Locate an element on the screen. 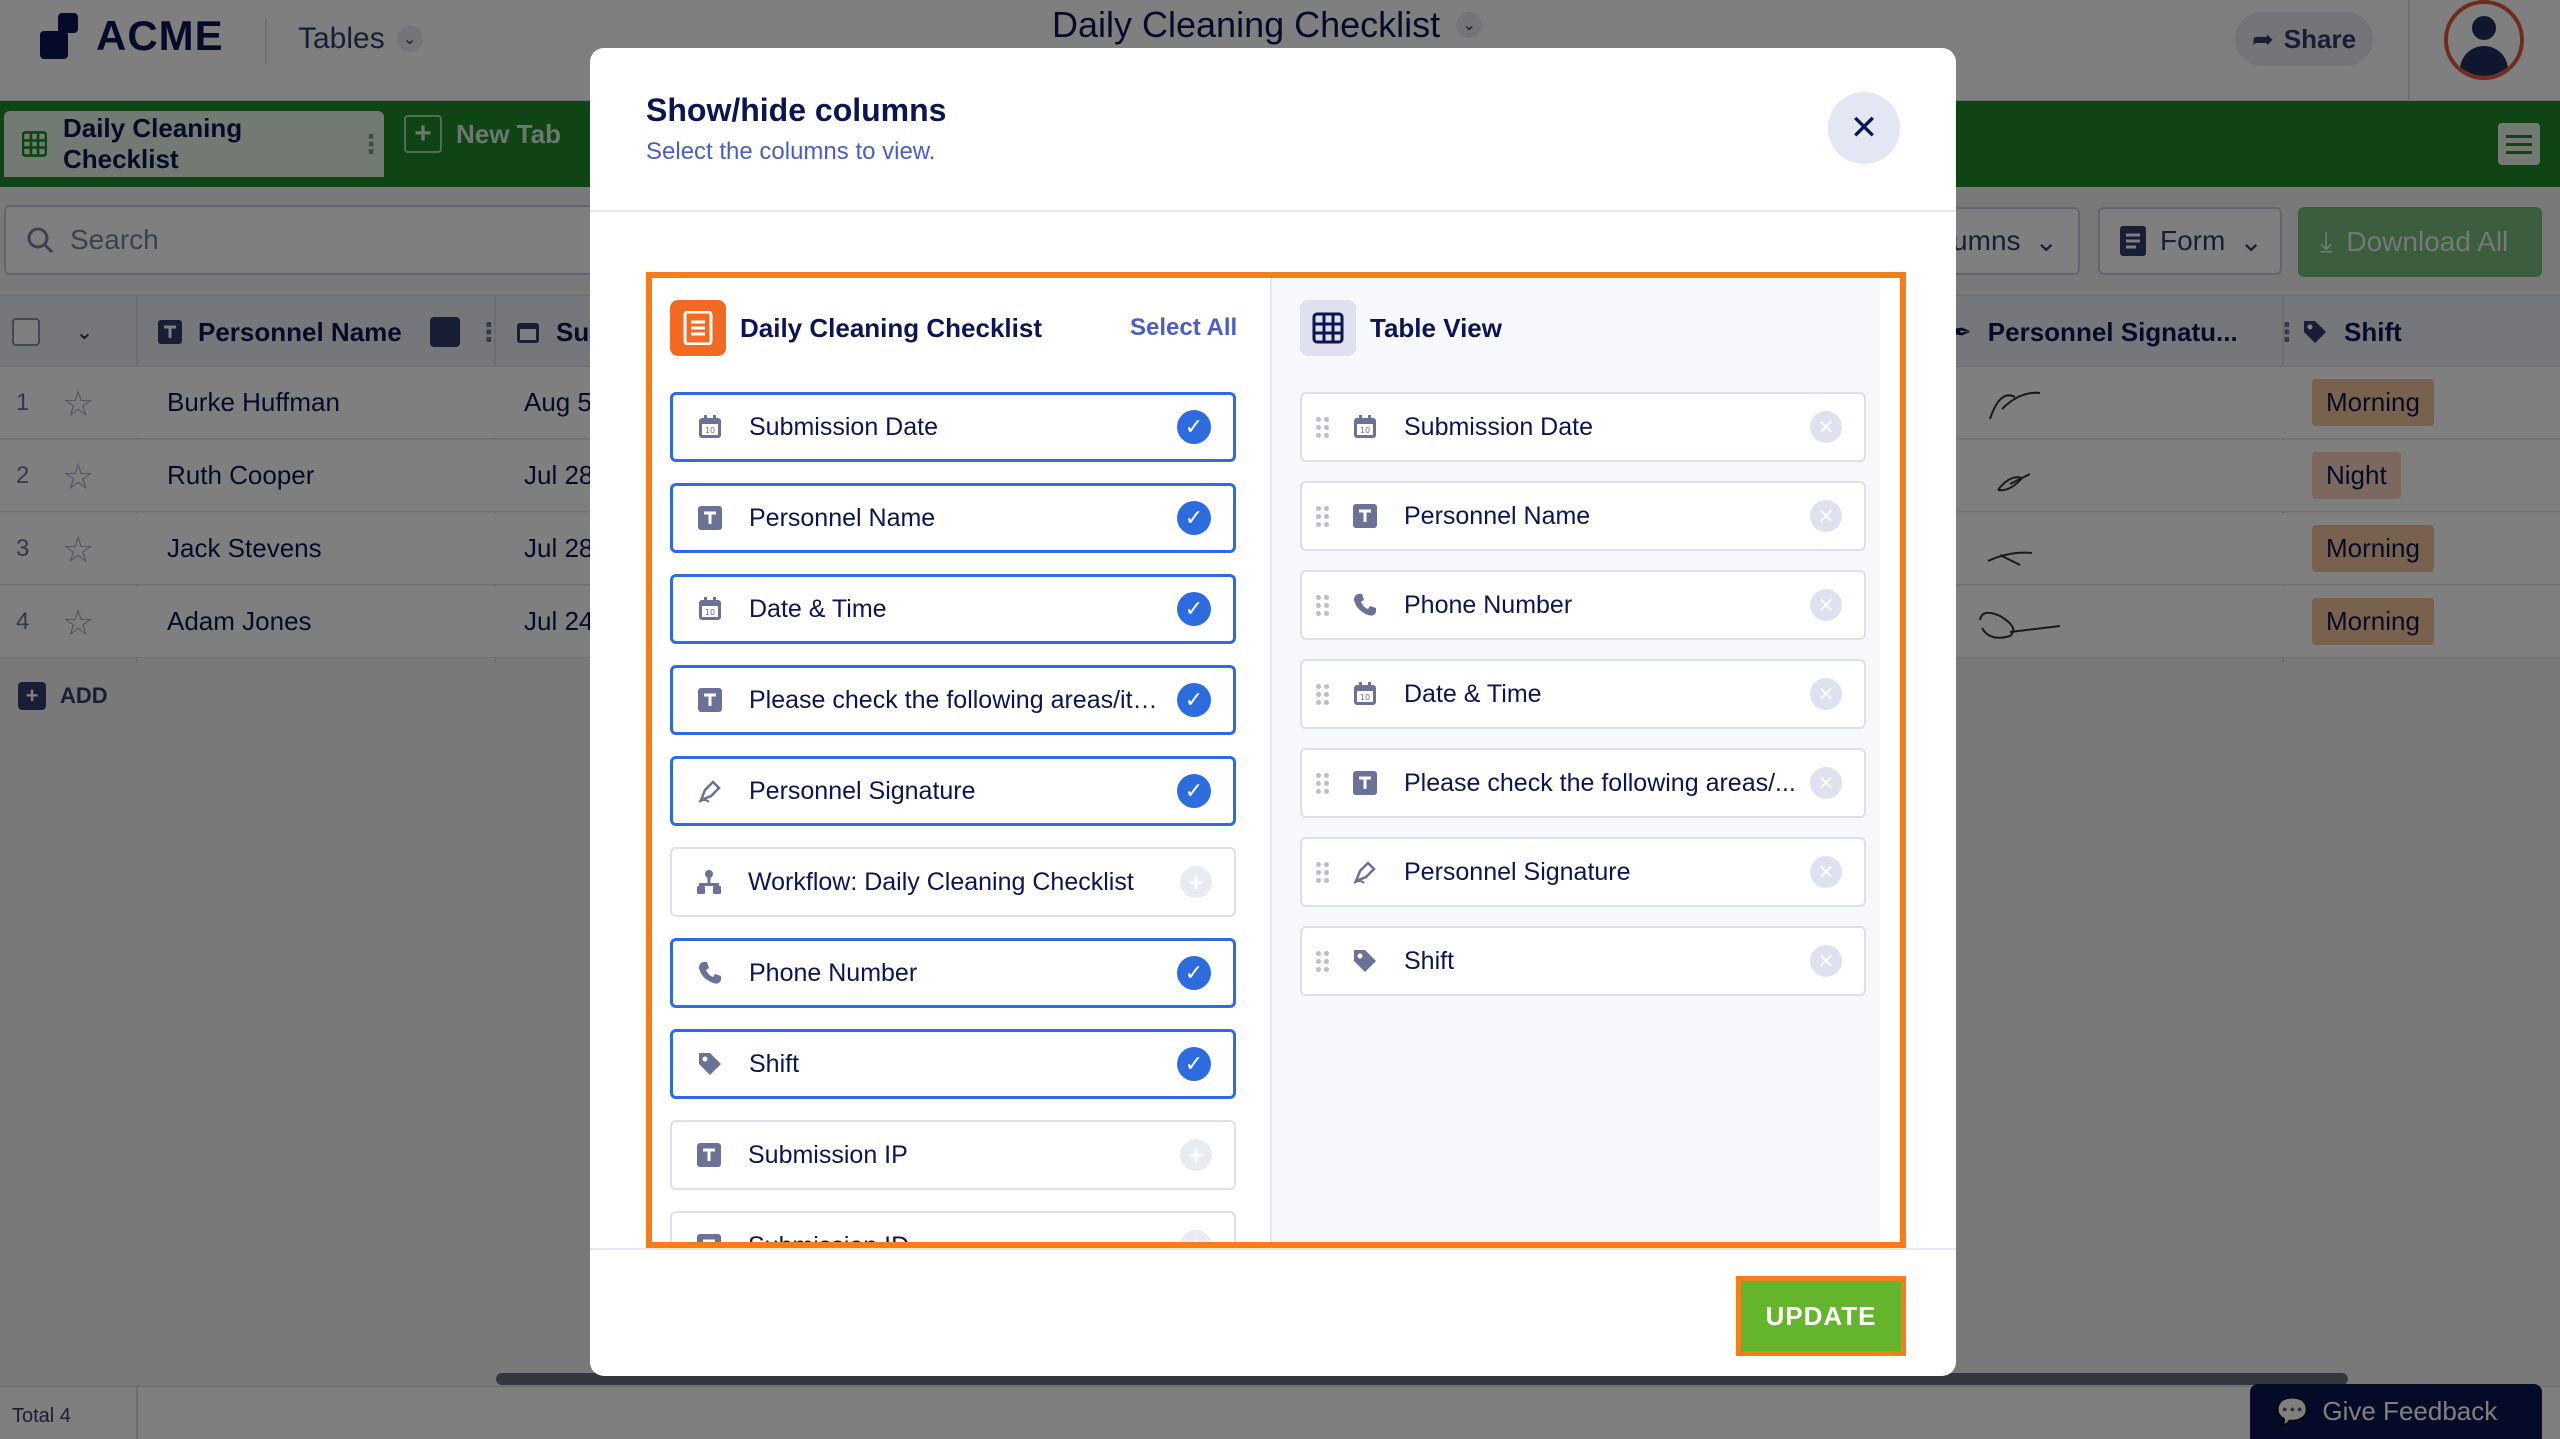 This screenshot has width=2560, height=1439. update-button-highlight: UPDATE is located at coordinates (1821, 1316).